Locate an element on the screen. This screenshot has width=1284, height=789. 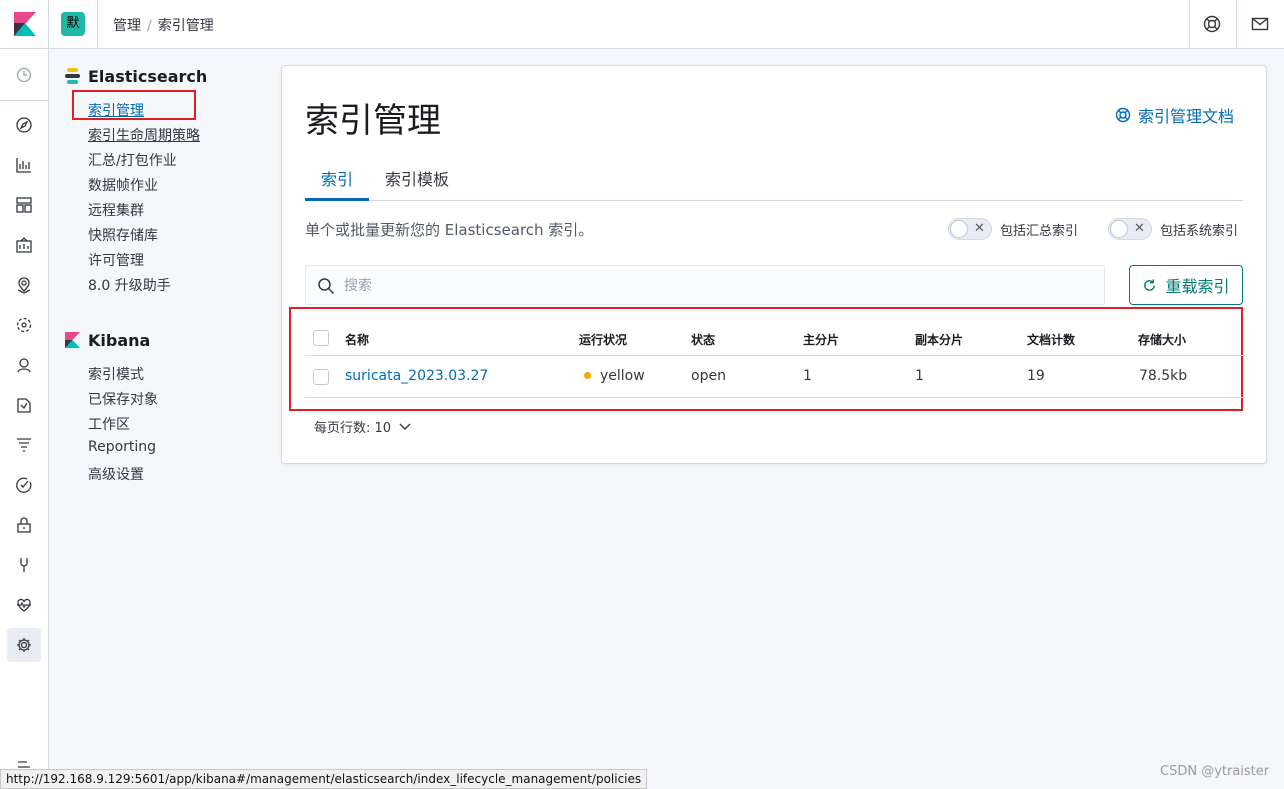
left-nav is located at coordinates (24, 419).